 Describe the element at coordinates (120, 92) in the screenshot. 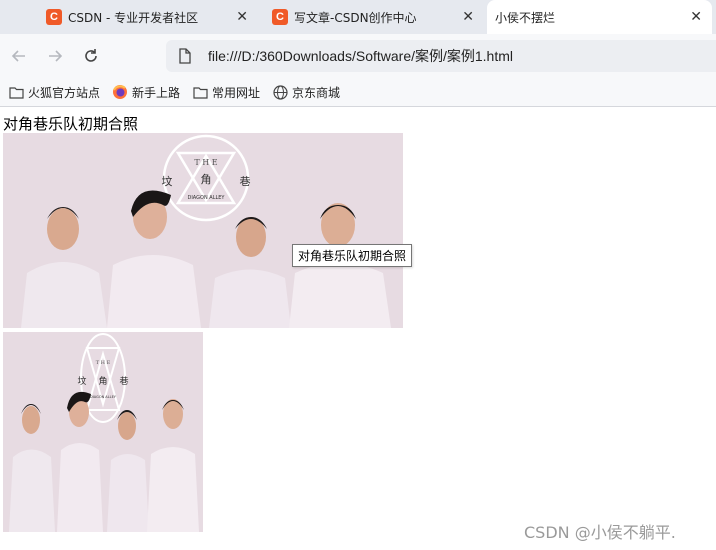

I see `firefox-icon` at that location.